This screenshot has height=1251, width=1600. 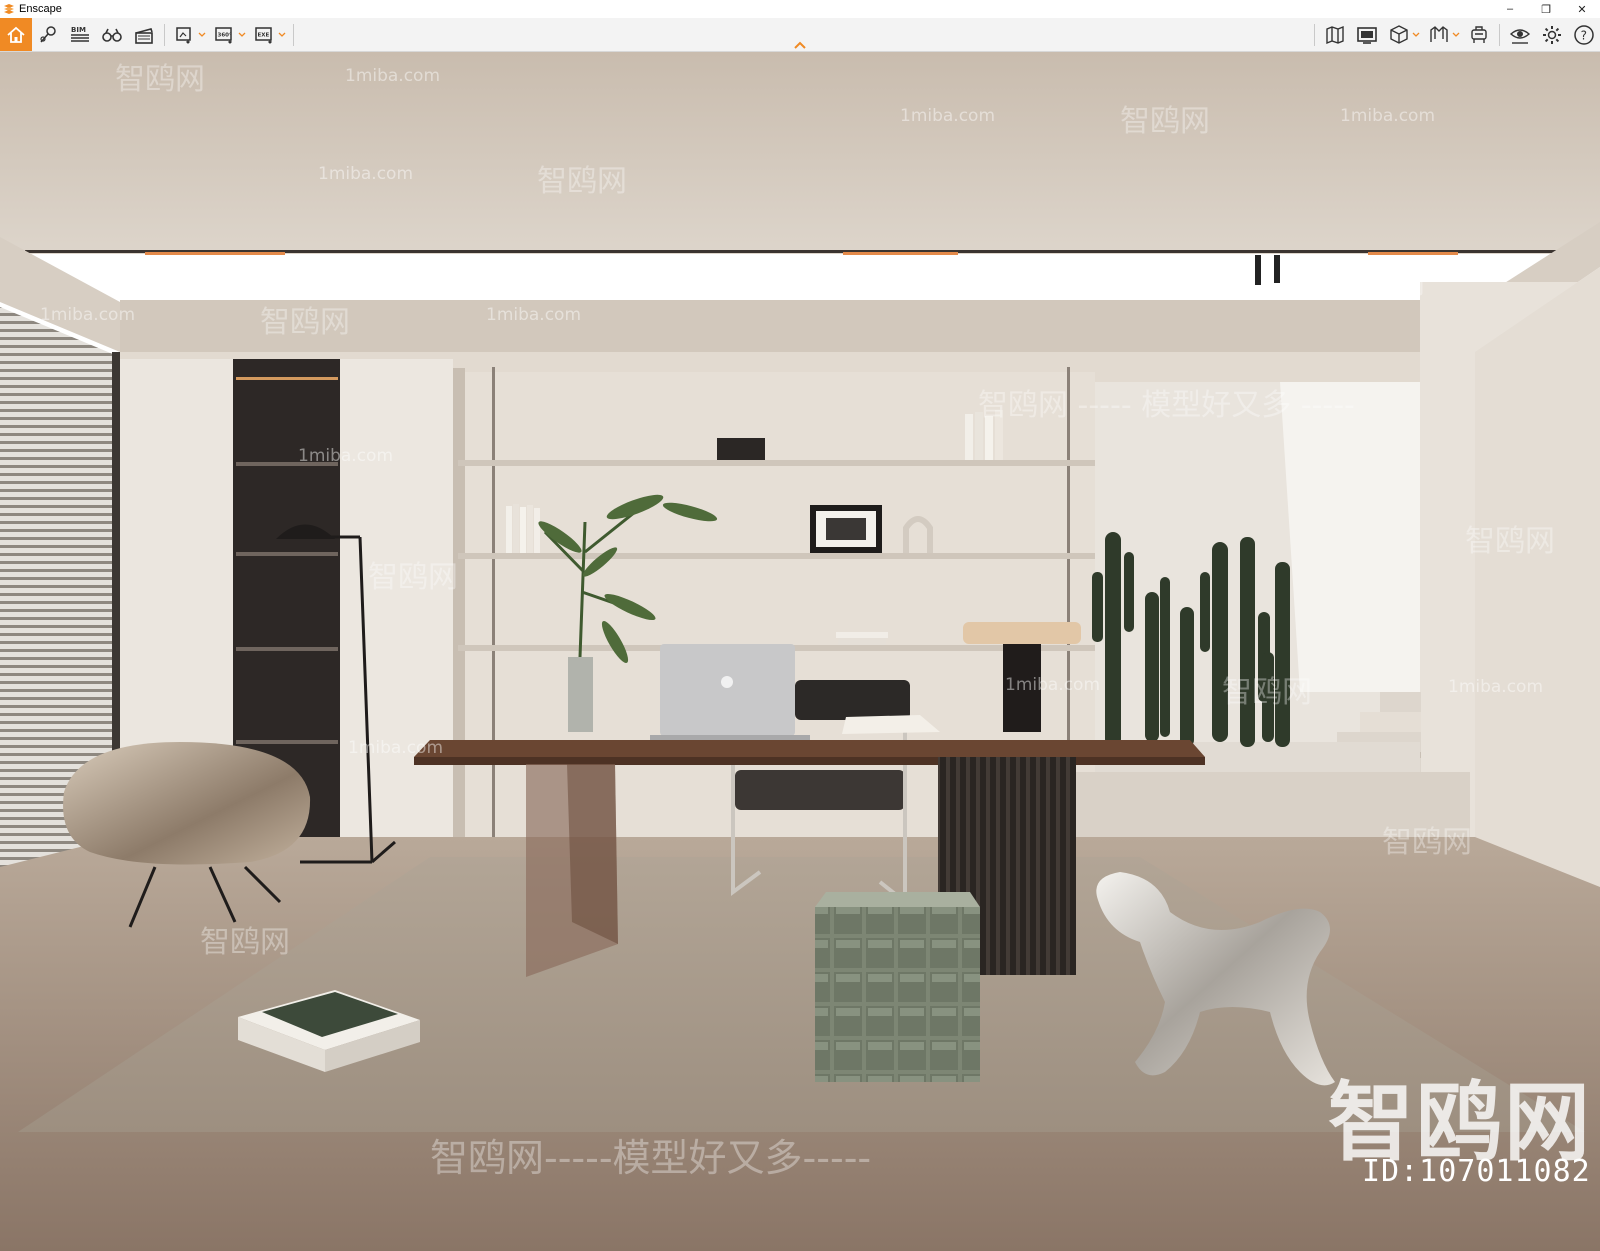 What do you see at coordinates (800, 45) in the screenshot?
I see `collapse-toolbar-icon` at bounding box center [800, 45].